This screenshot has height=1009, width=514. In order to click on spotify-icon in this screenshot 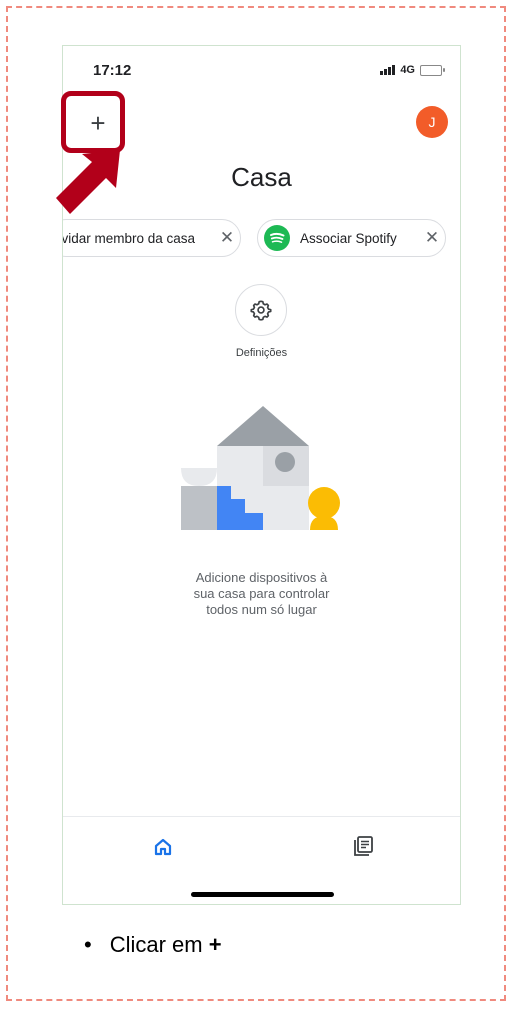, I will do `click(277, 238)`.